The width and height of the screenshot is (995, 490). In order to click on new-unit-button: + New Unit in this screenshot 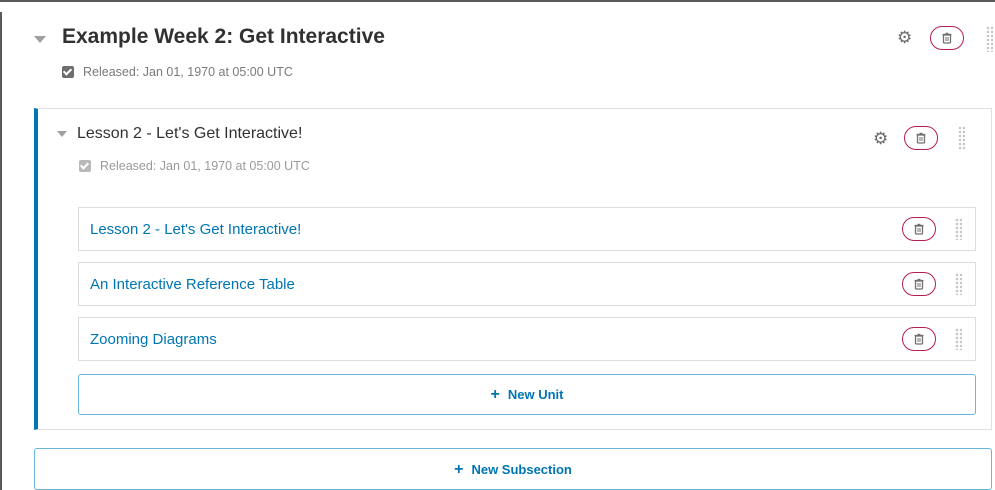, I will do `click(527, 394)`.